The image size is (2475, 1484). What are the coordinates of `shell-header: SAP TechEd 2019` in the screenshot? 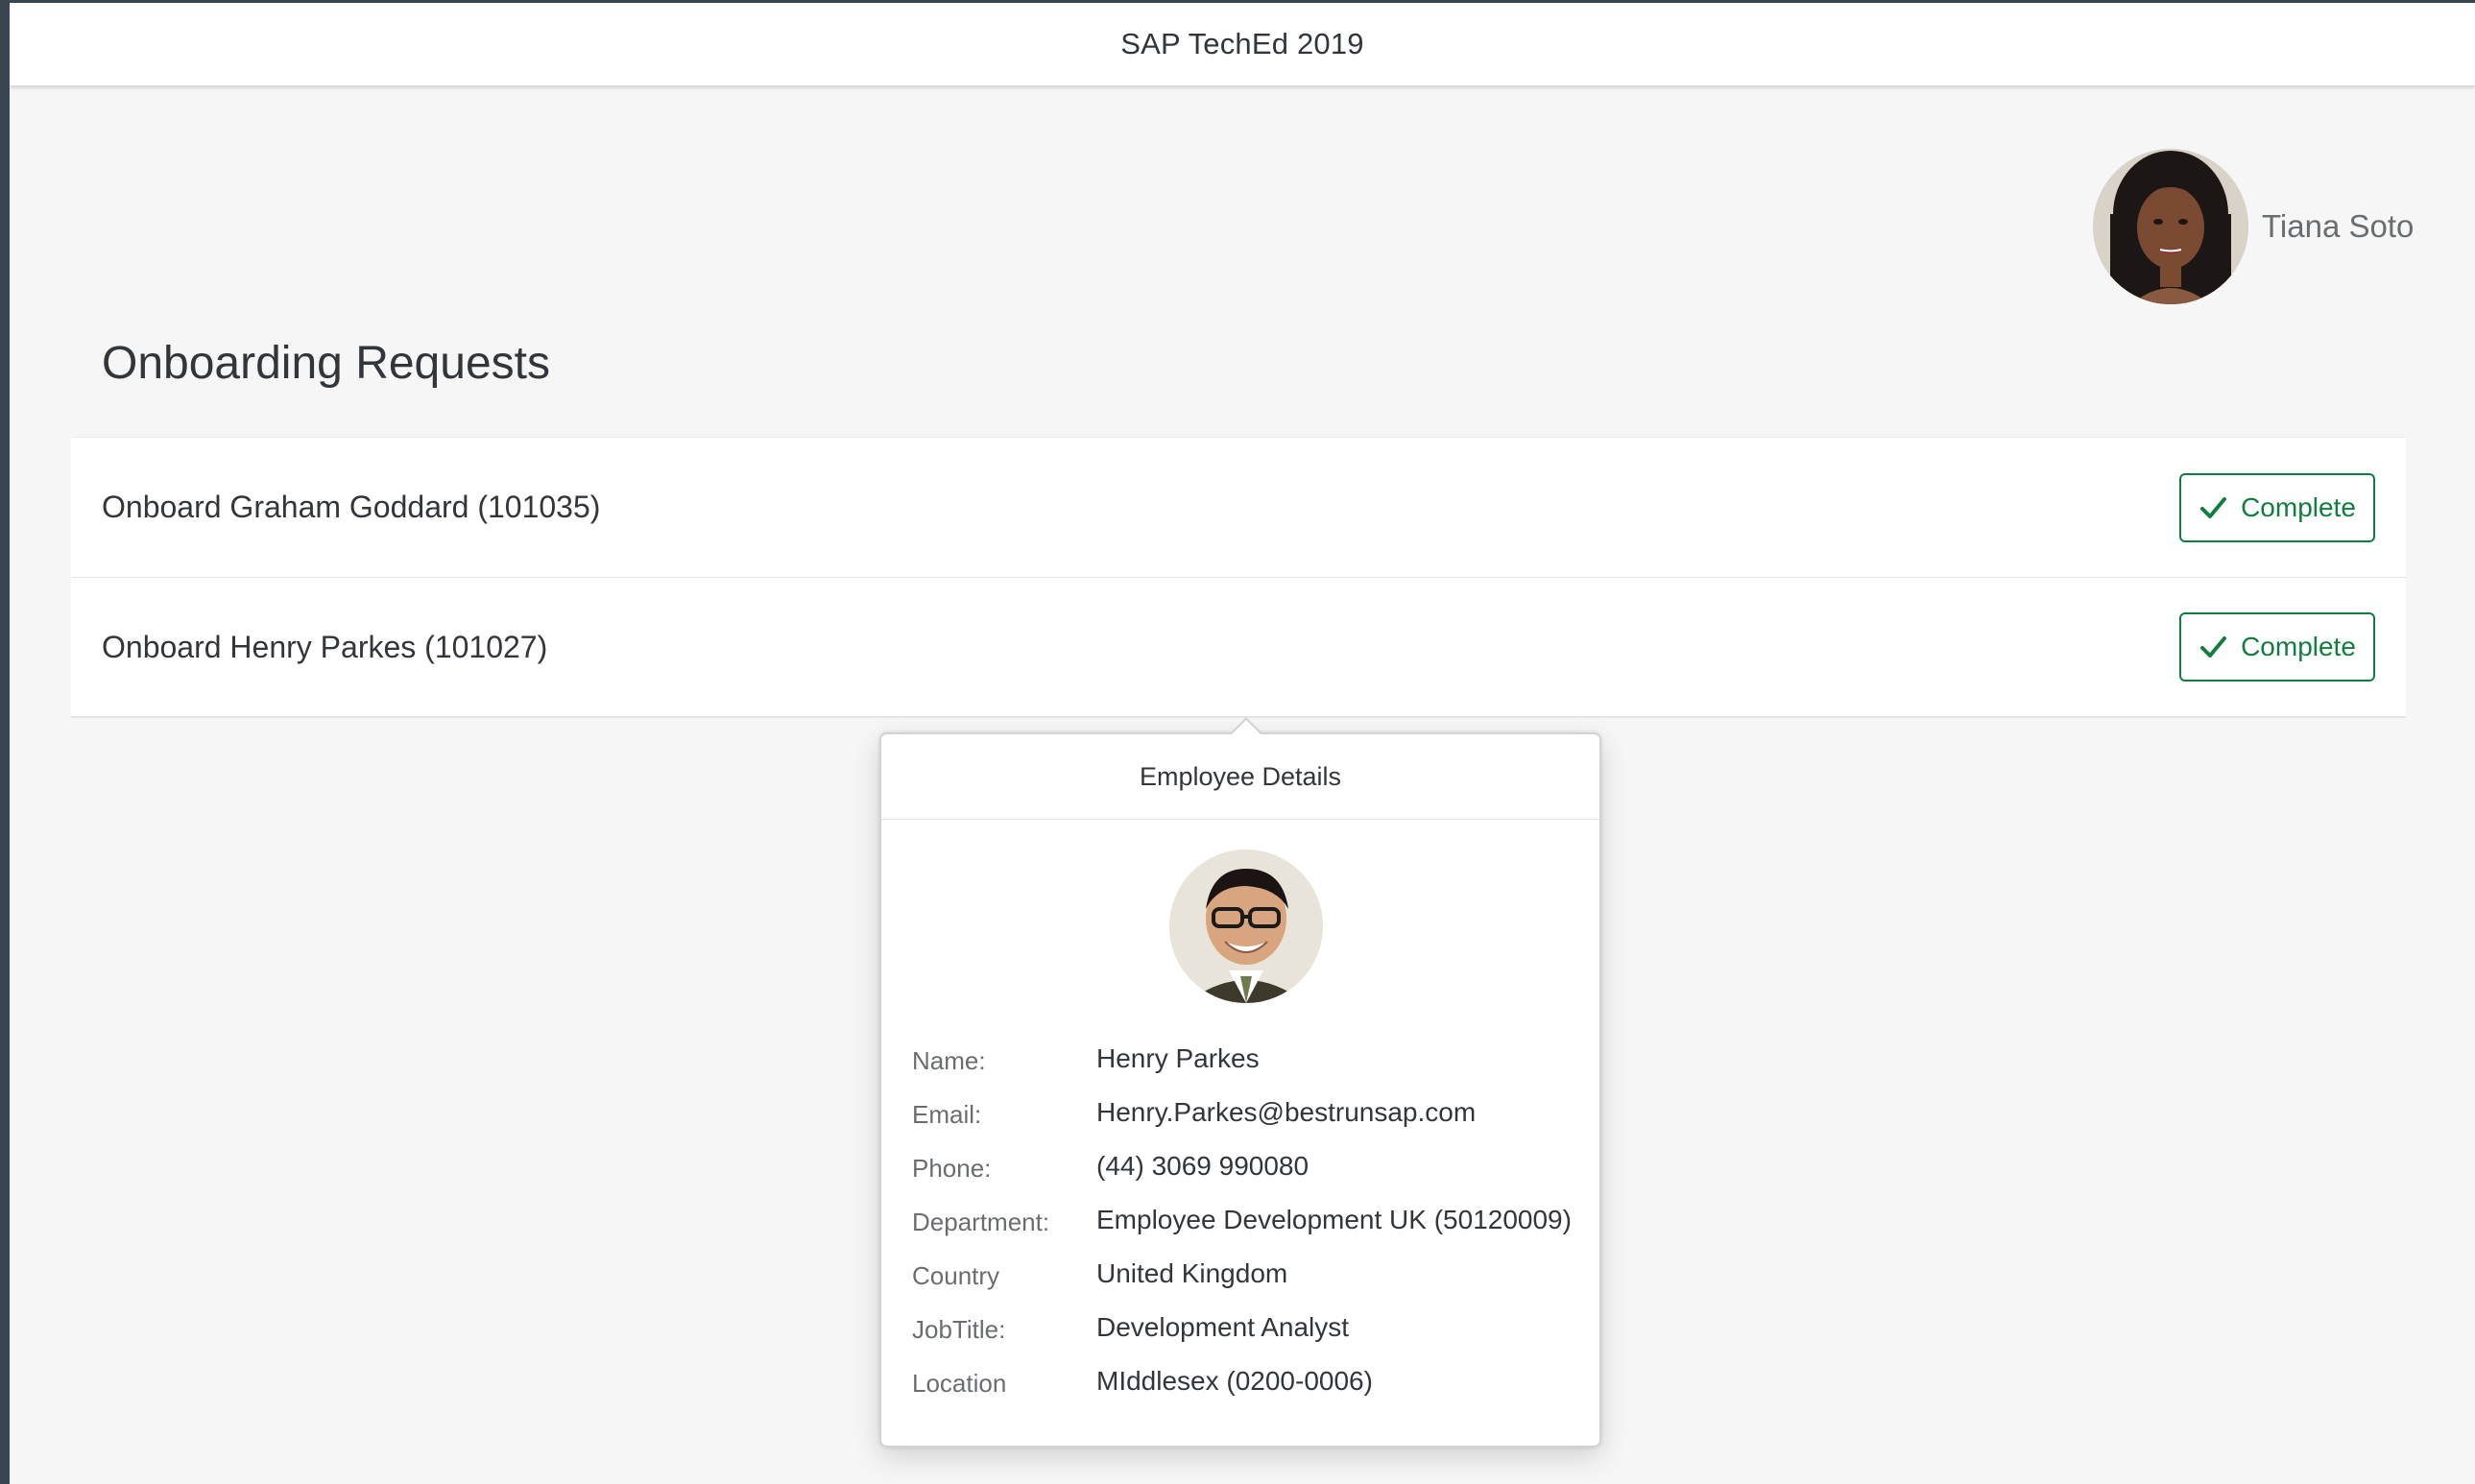 It's located at (1242, 45).